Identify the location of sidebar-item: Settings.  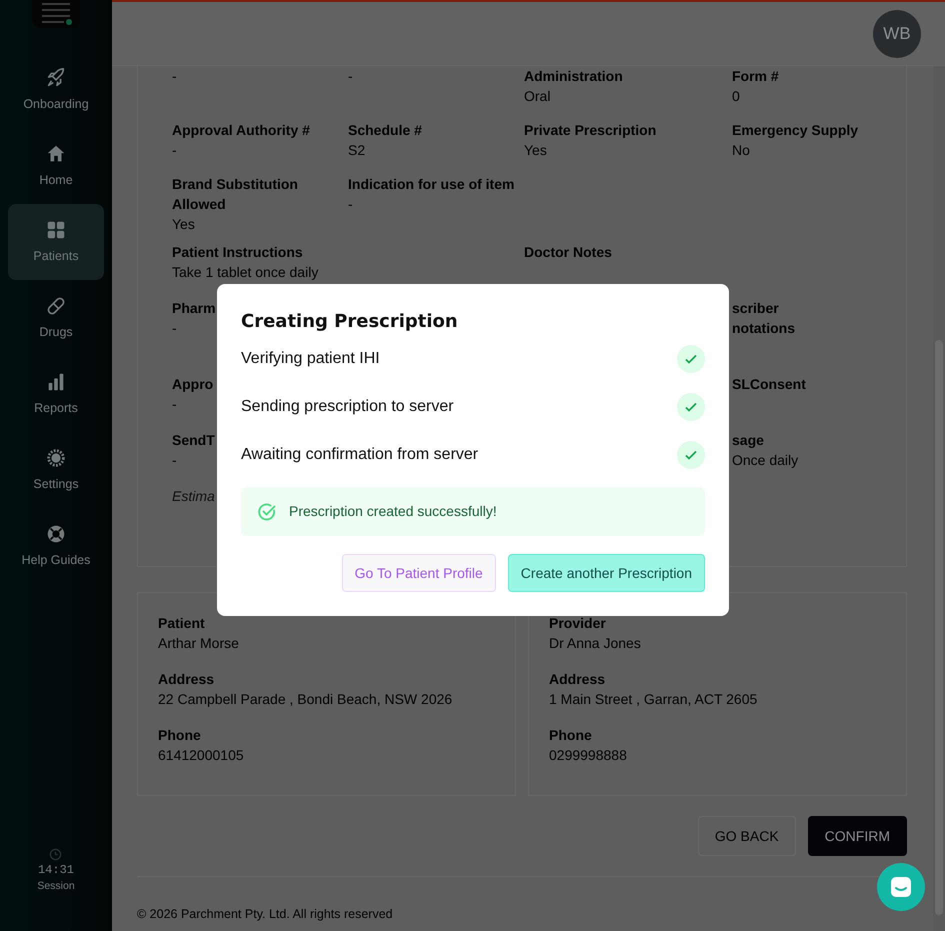
(56, 470).